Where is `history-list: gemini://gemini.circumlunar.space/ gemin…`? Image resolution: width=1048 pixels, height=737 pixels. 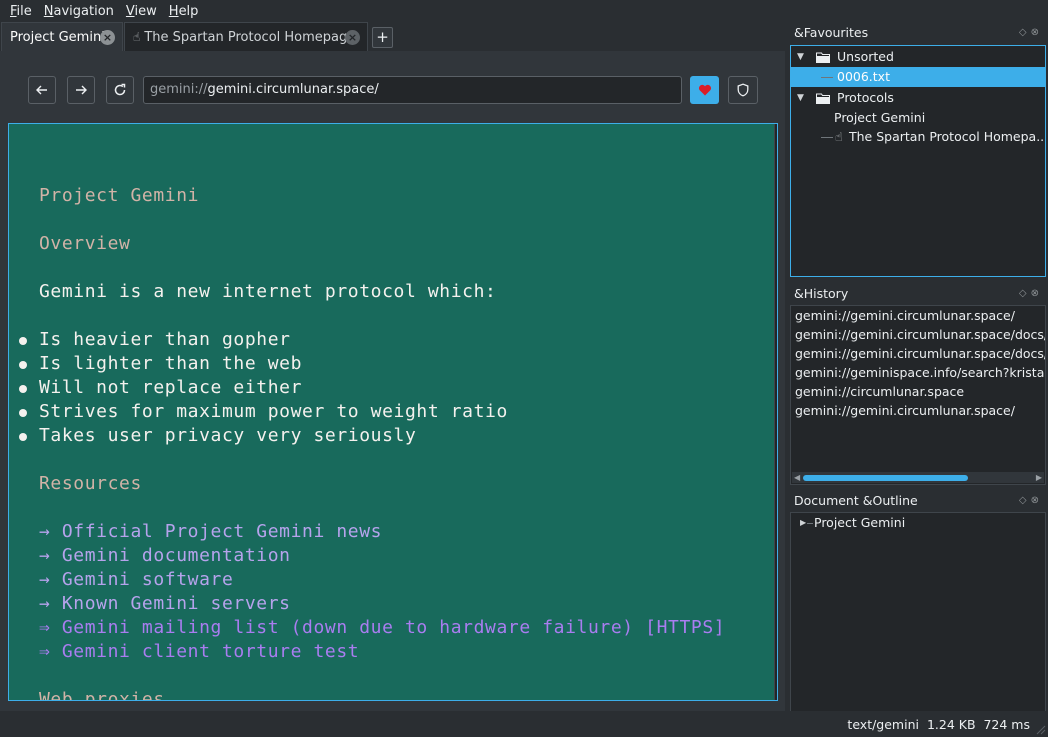 history-list: gemini://gemini.circumlunar.space/ gemin… is located at coordinates (918, 395).